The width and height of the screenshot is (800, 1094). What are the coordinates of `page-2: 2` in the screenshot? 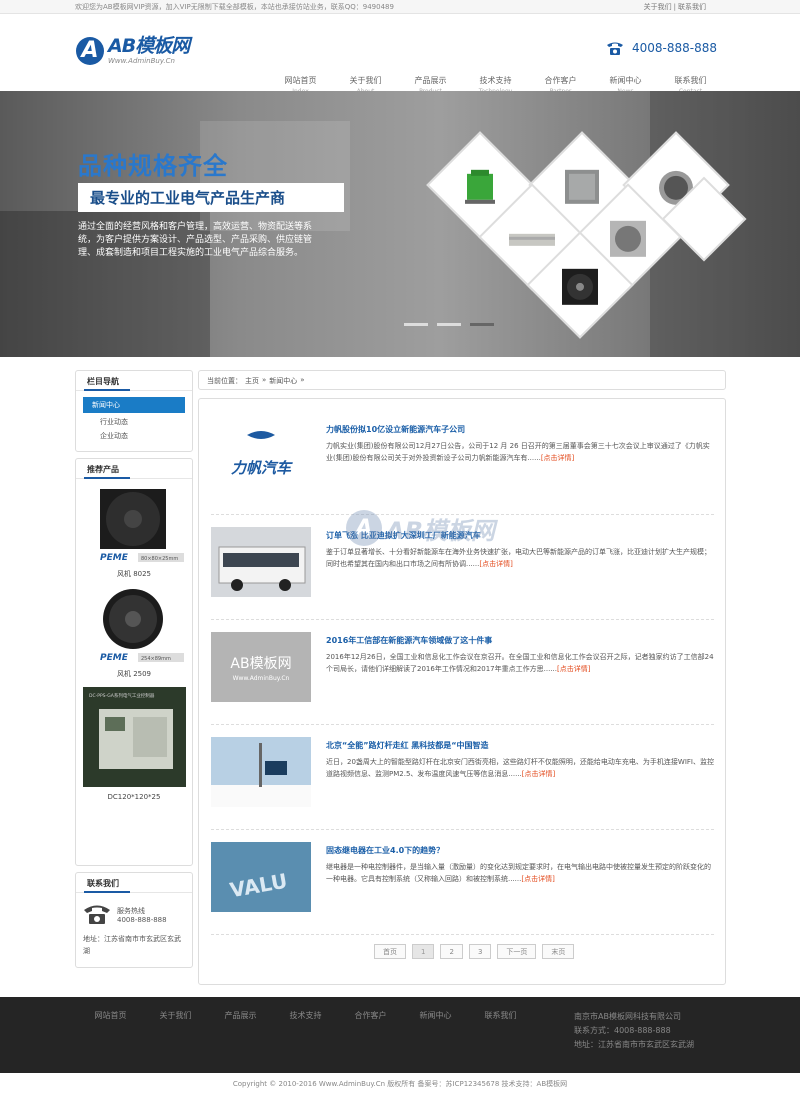 It's located at (451, 951).